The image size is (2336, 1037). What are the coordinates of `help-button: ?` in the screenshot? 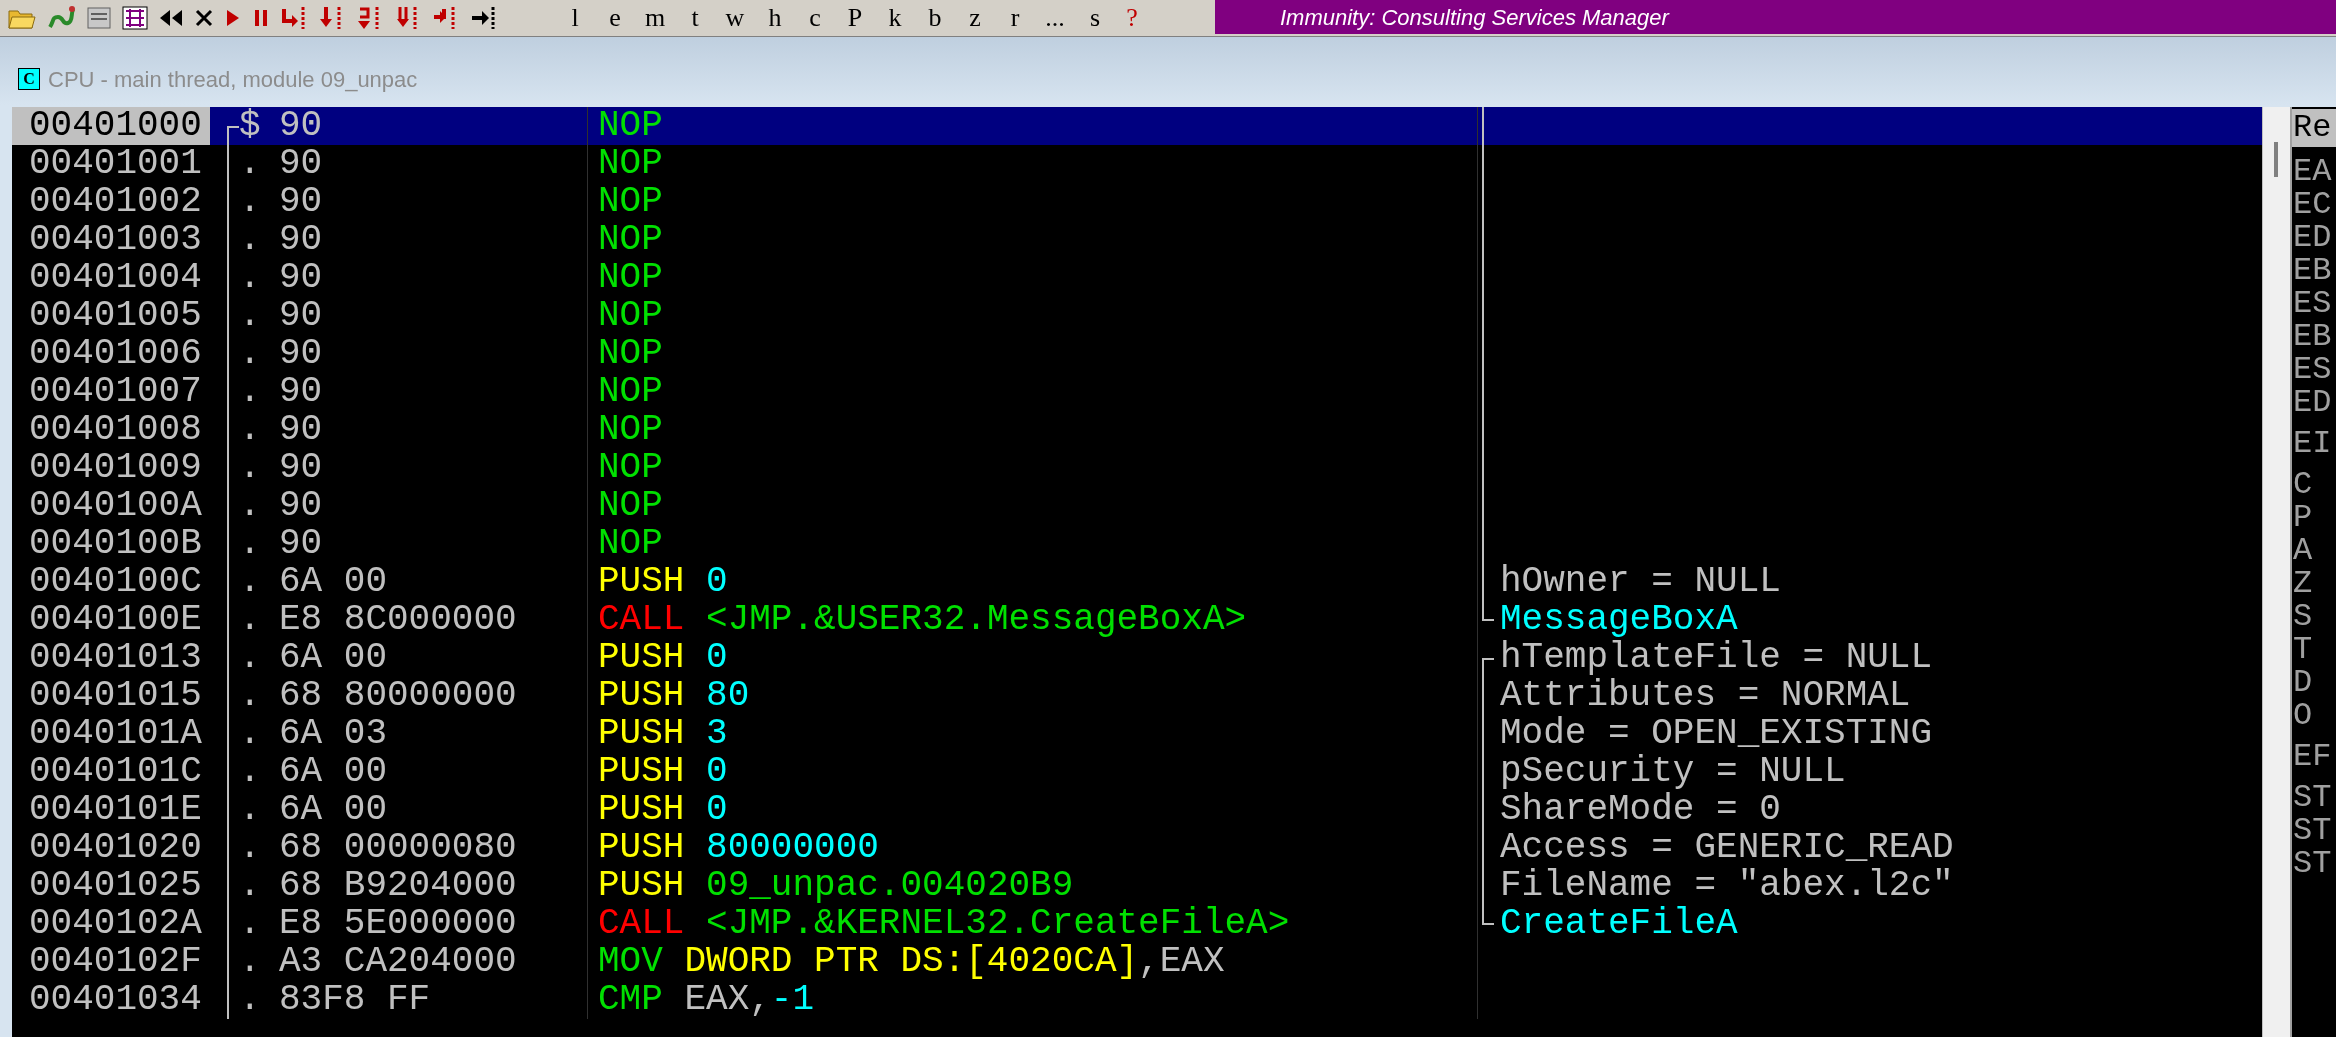 It's located at (1132, 18).